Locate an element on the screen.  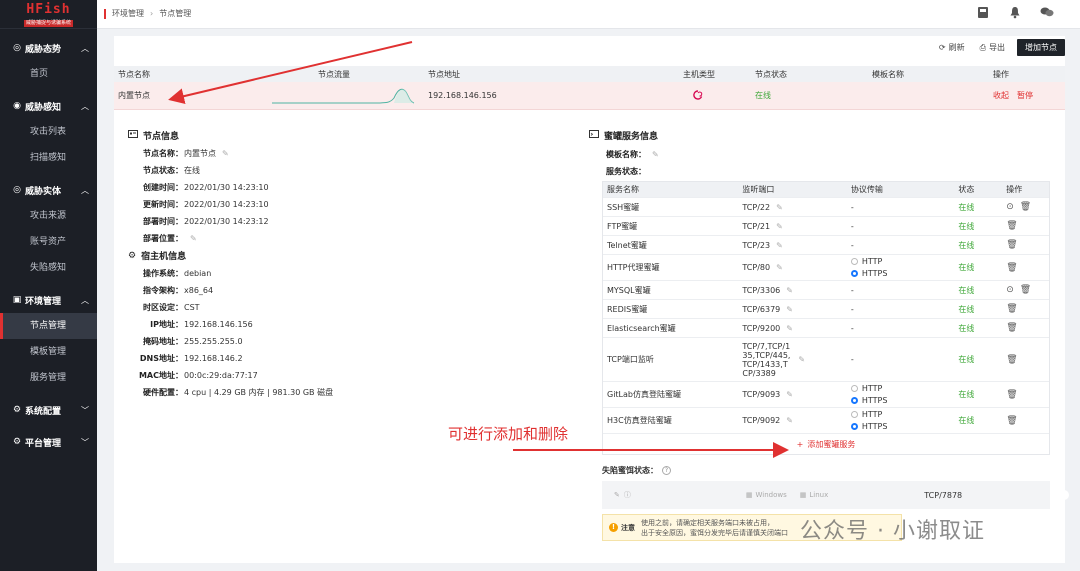
col-protocol: 协议传输 is located at coordinates (866, 189).